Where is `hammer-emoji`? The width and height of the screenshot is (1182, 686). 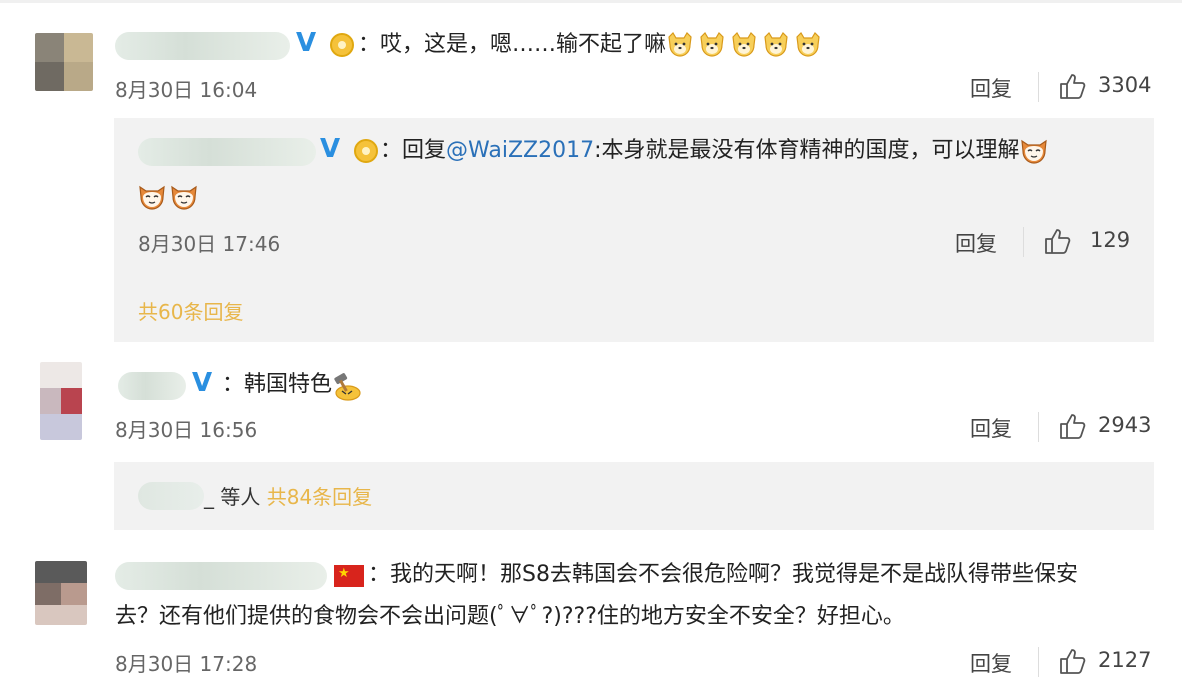 hammer-emoji is located at coordinates (346, 386).